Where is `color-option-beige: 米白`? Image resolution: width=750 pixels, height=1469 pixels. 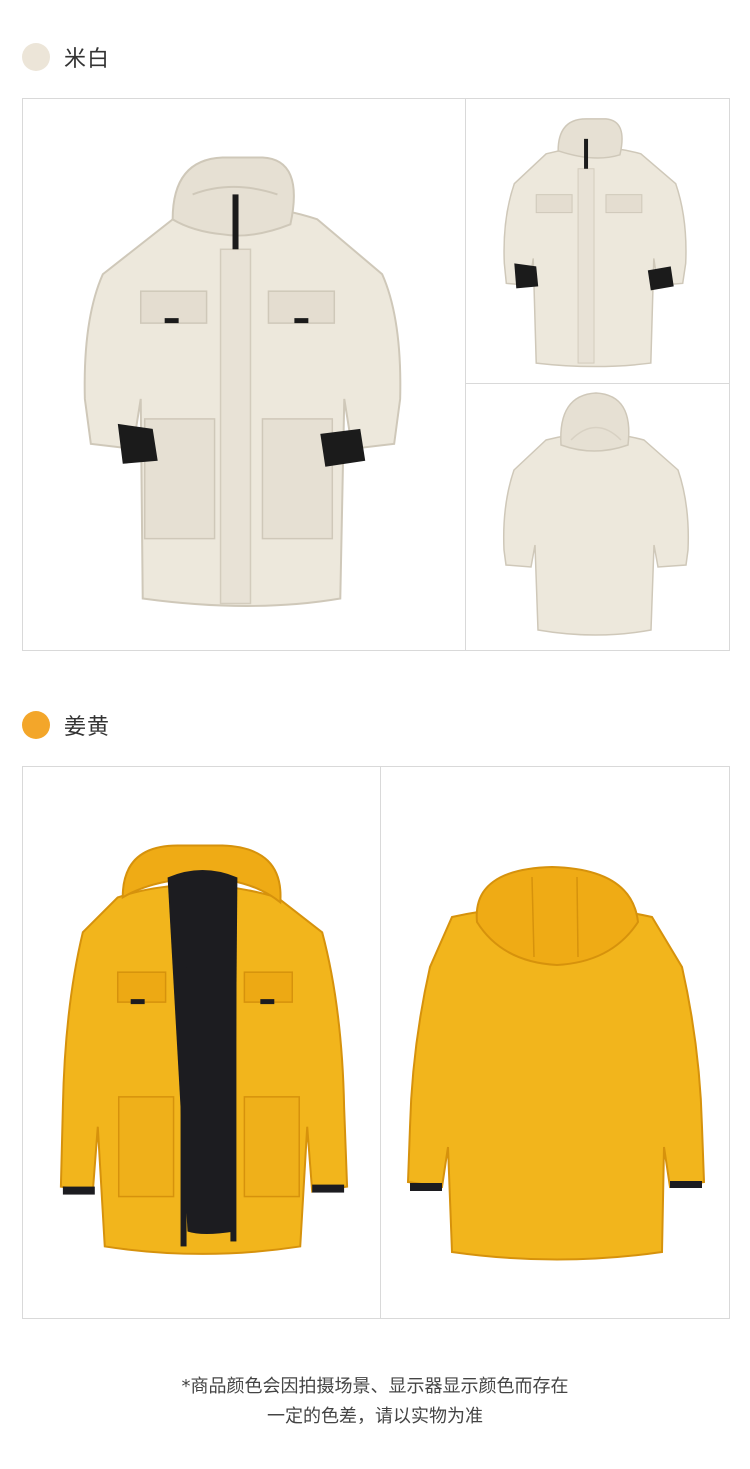
color-option-beige: 米白 is located at coordinates (66, 57).